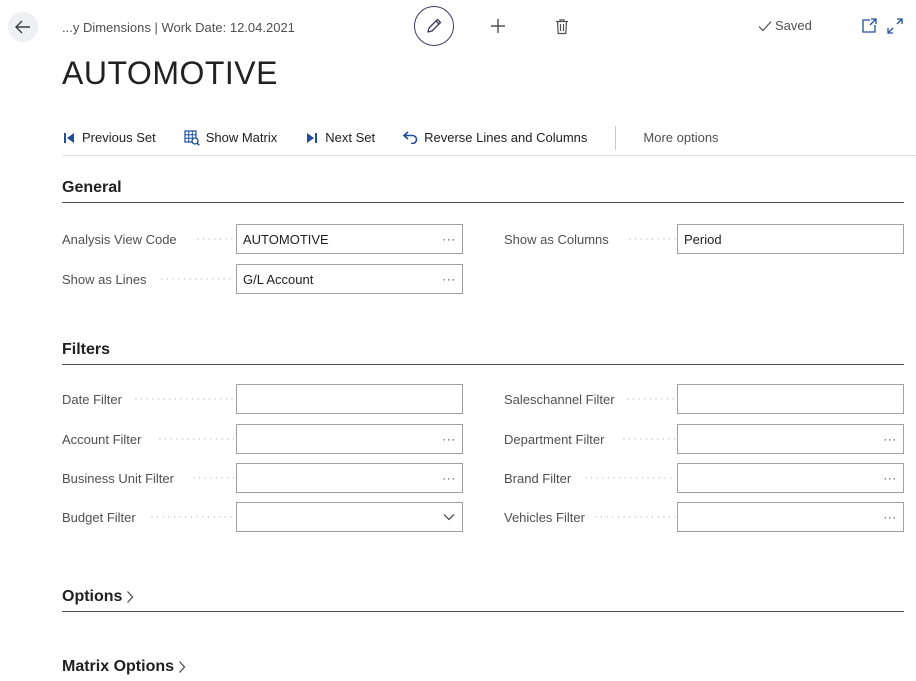  I want to click on department-filter-field: ···, so click(790, 439).